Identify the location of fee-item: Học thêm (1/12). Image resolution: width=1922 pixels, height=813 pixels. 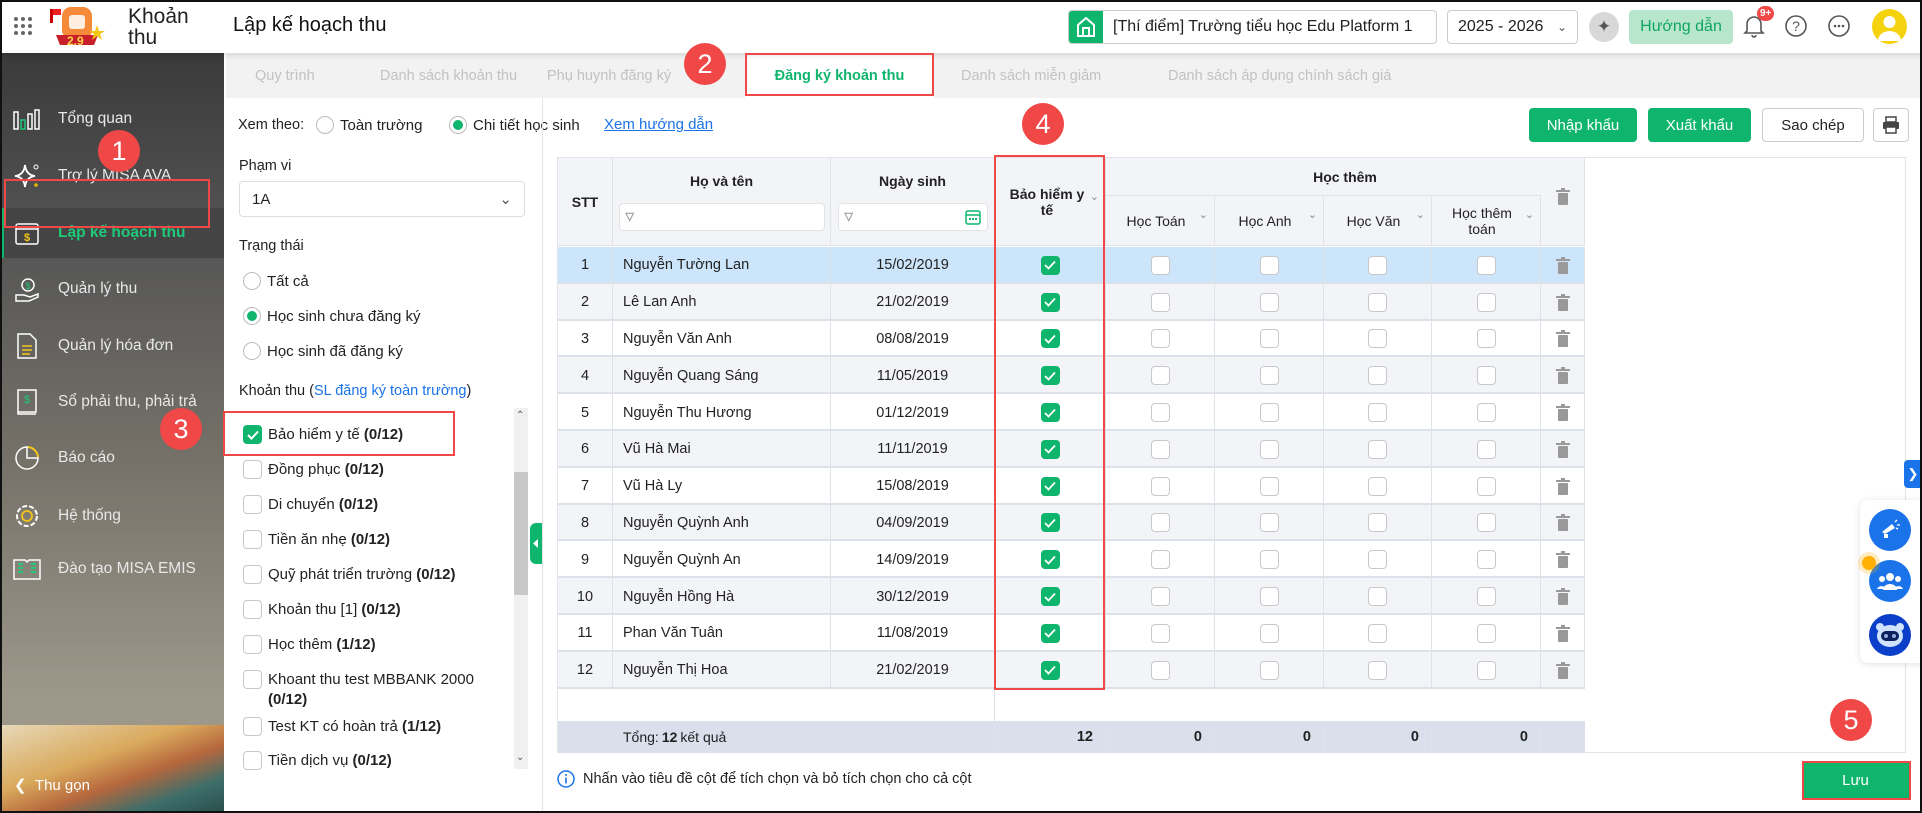
(378, 645).